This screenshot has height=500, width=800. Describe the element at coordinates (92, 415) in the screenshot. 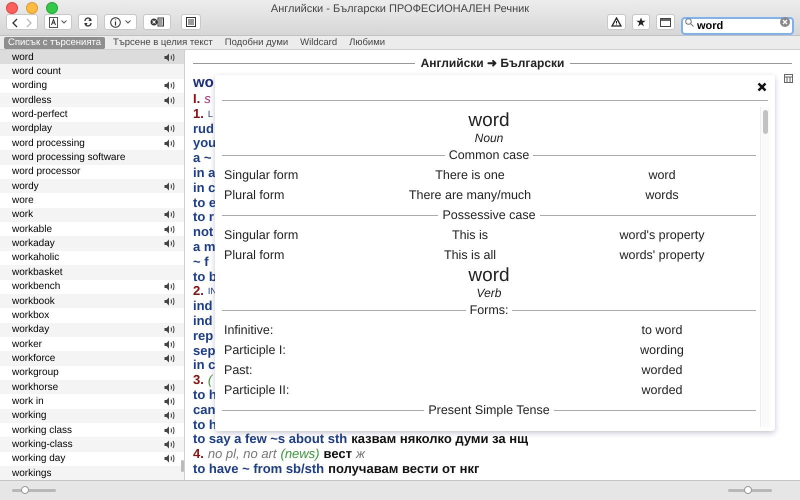

I see `word-list-item: working` at that location.